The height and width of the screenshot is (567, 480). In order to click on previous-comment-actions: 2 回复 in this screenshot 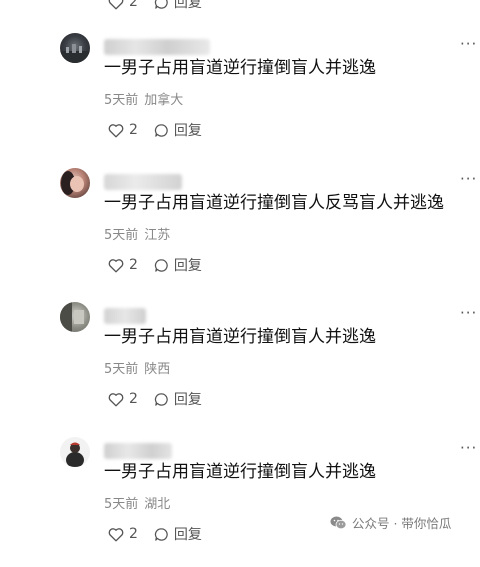, I will do `click(155, 6)`.